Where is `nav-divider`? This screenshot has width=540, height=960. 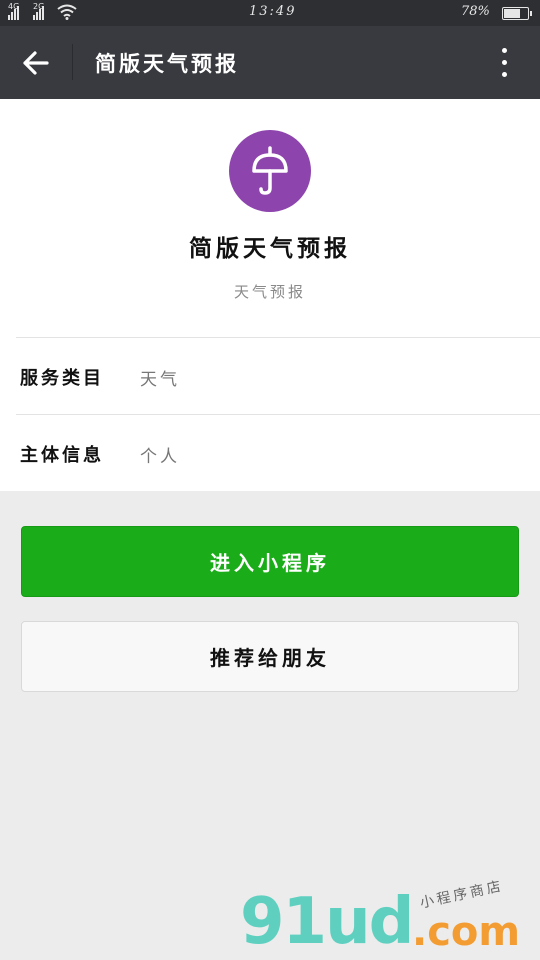
nav-divider is located at coordinates (72, 62).